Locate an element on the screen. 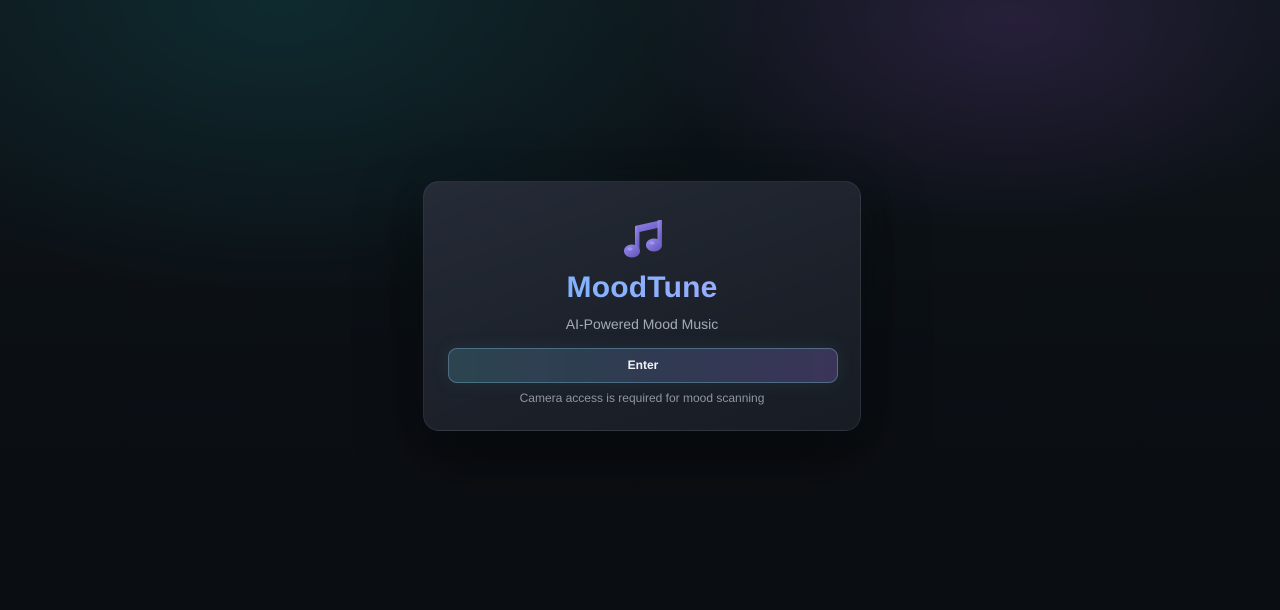 Image resolution: width=1280 pixels, height=610 pixels. enter-button: Enter is located at coordinates (643, 365).